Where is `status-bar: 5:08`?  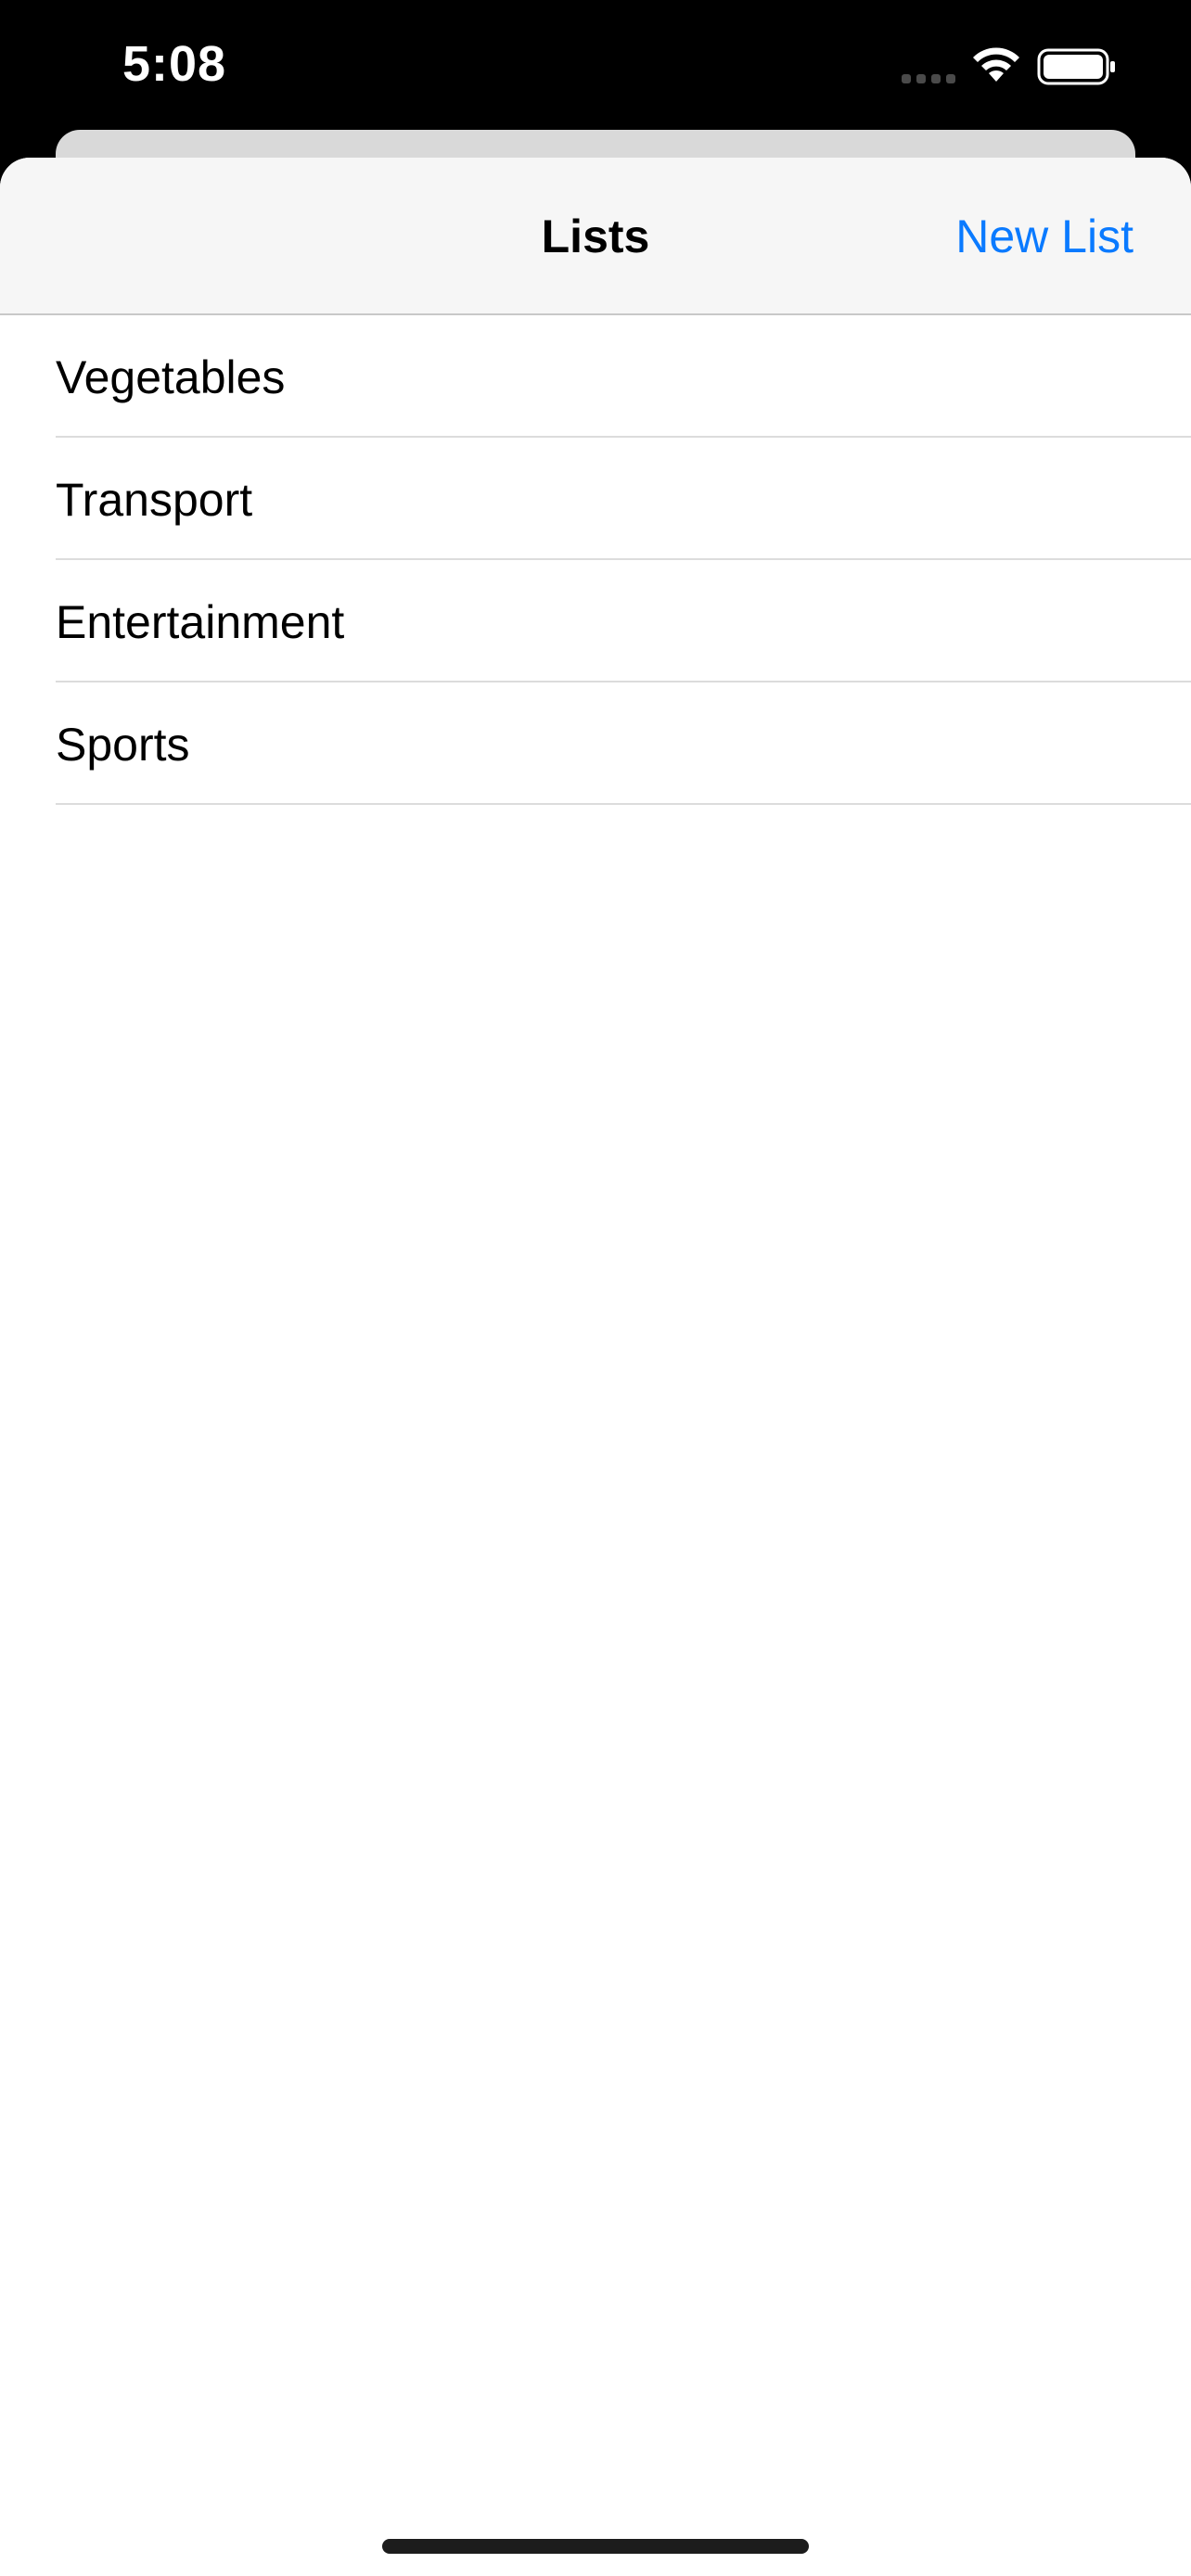
status-bar: 5:08 is located at coordinates (595, 65).